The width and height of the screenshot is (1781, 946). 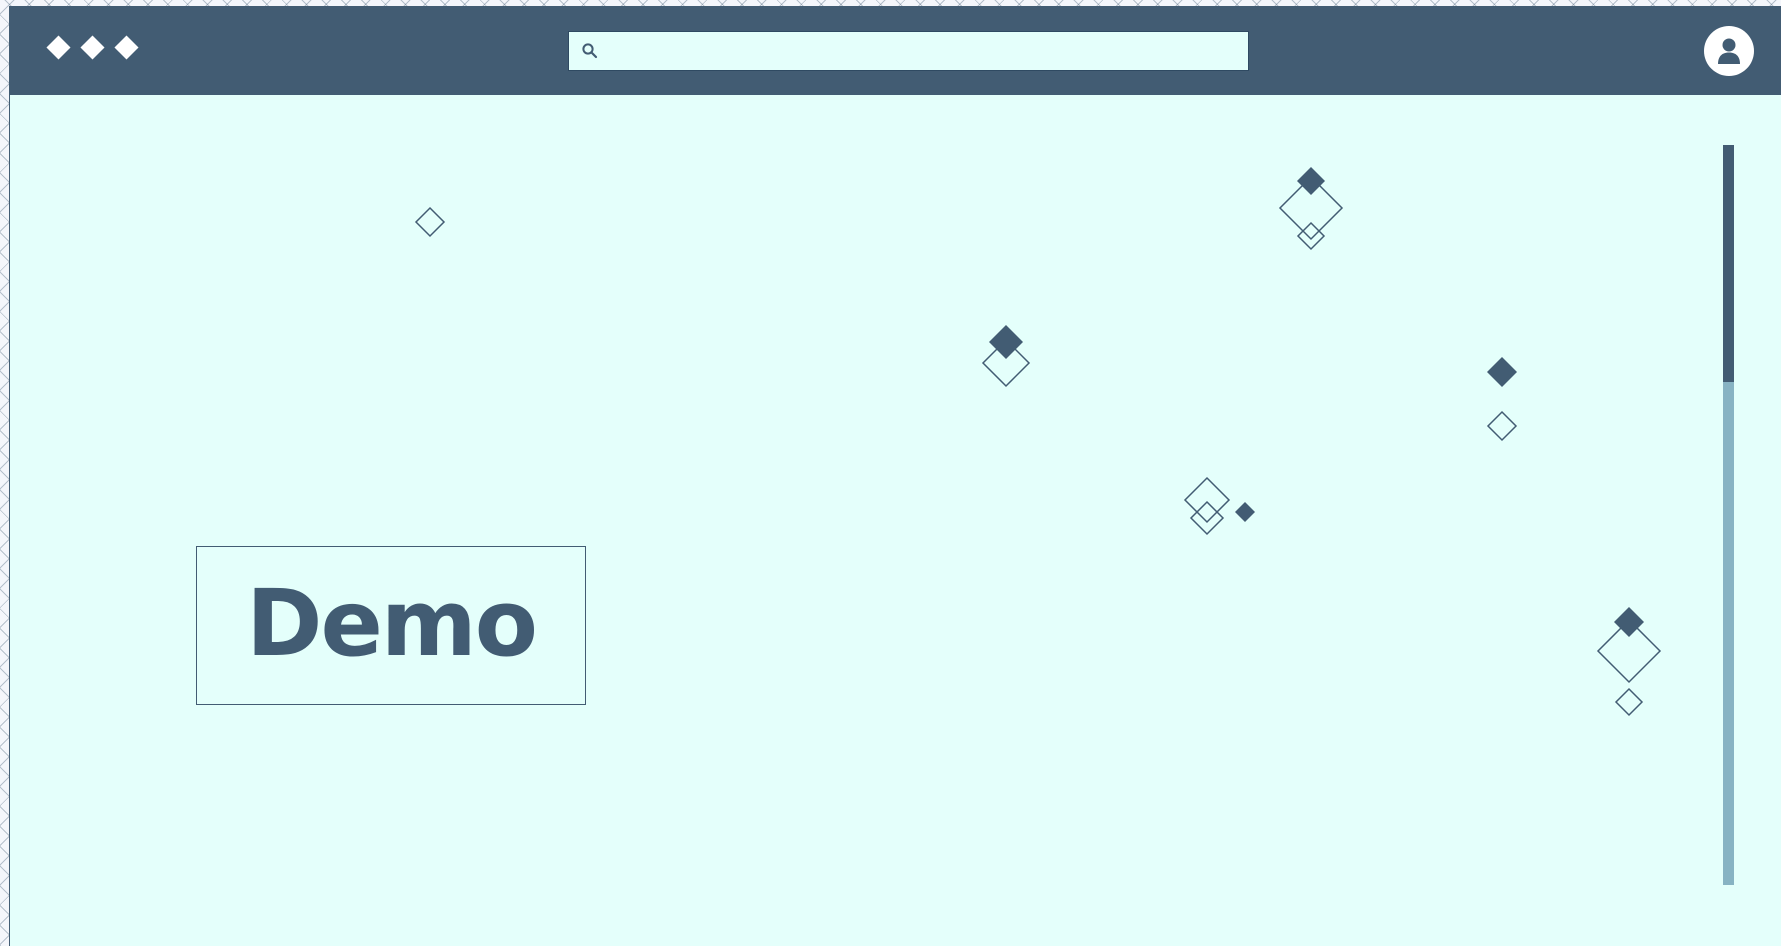 What do you see at coordinates (1728, 515) in the screenshot?
I see `scrollbar` at bounding box center [1728, 515].